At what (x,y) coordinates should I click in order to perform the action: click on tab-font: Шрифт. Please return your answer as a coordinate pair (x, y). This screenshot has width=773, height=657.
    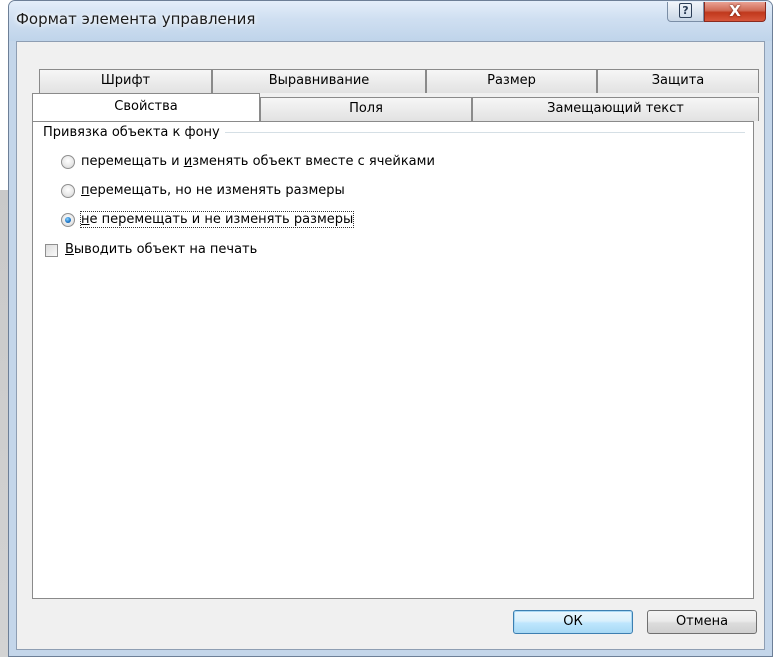
    Looking at the image, I should click on (125, 81).